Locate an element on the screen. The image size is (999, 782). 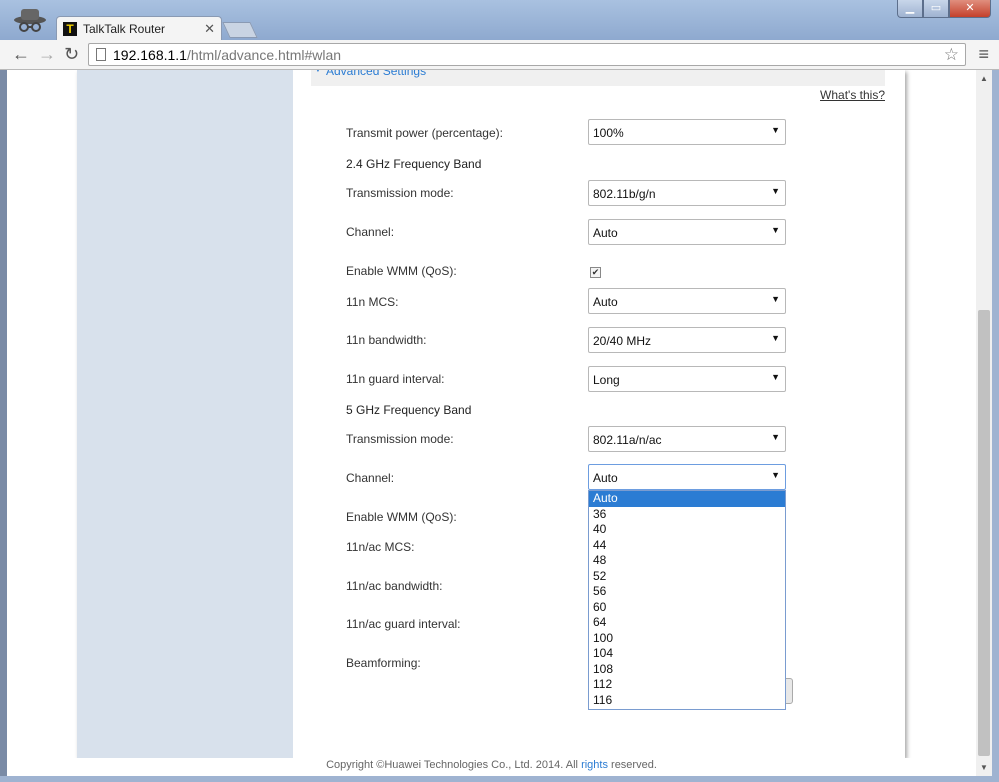
talktalk-favicon-icon: T is located at coordinates (70, 29).